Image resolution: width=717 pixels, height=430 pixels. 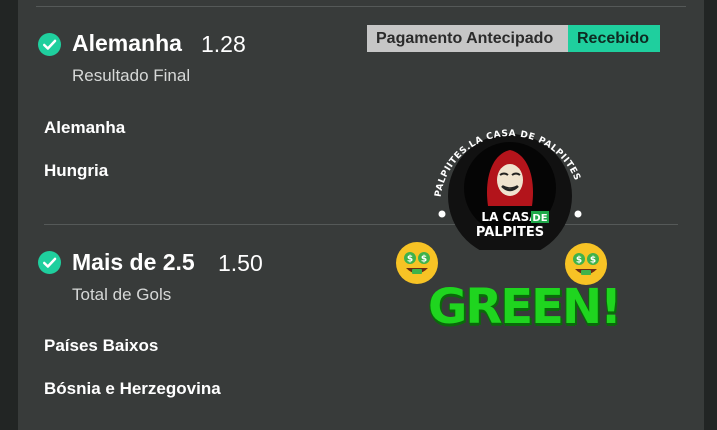 I want to click on logo-line2: PALPITES, so click(x=510, y=232).